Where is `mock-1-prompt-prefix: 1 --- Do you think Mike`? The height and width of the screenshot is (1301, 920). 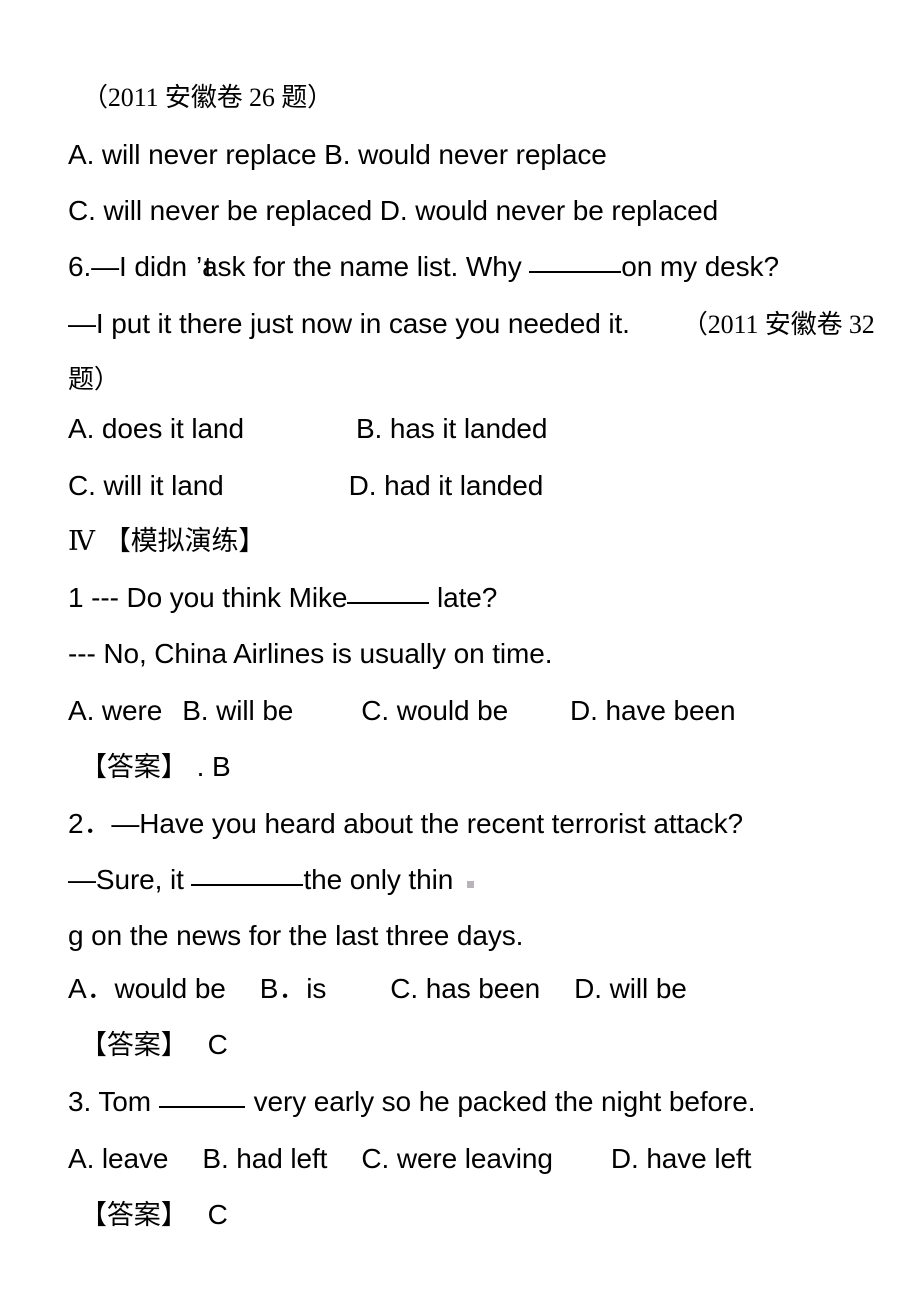 mock-1-prompt-prefix: 1 --- Do you think Mike is located at coordinates (208, 597).